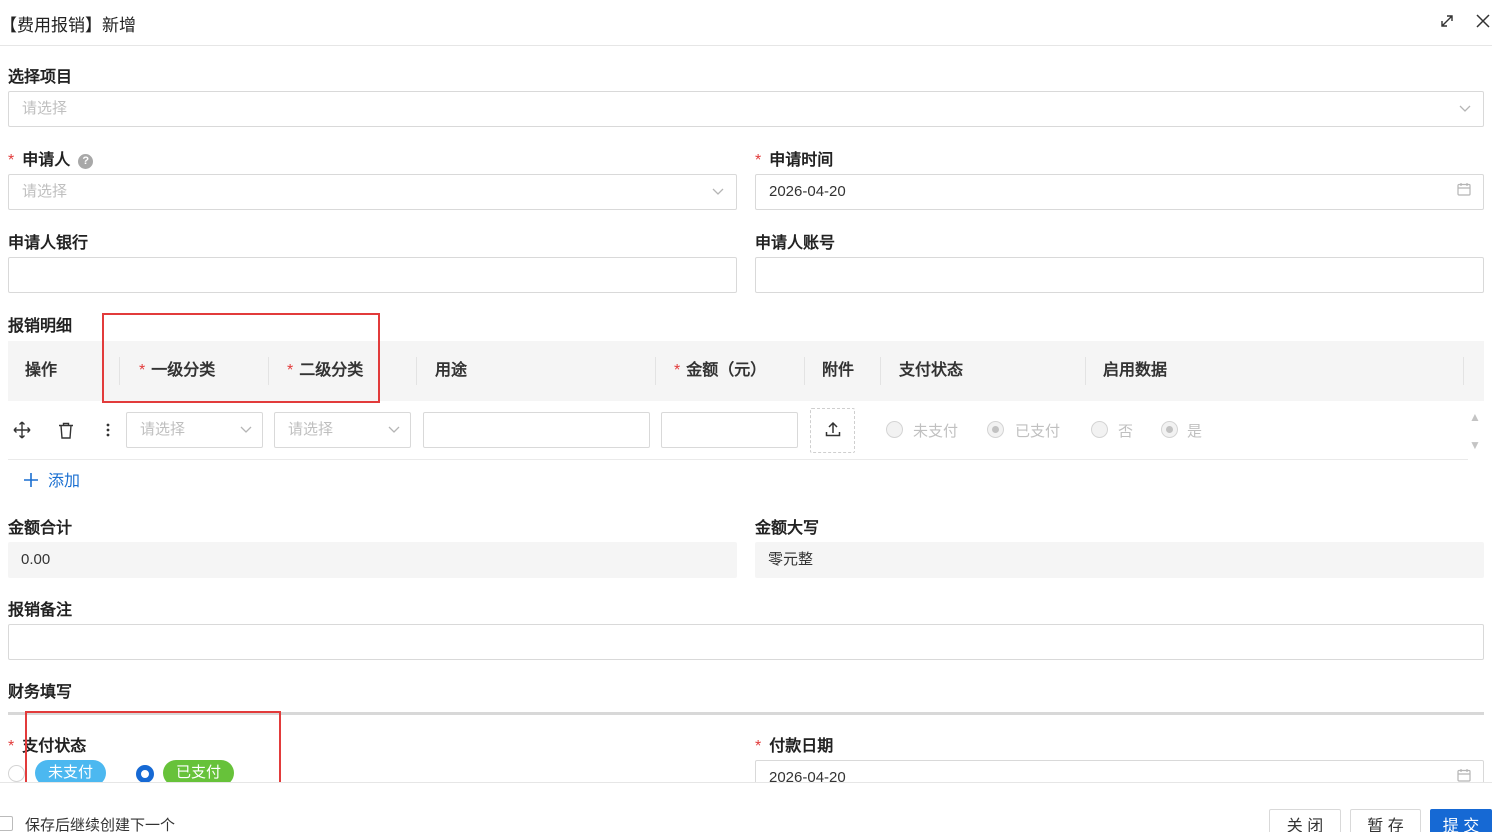  Describe the element at coordinates (720, 370) in the screenshot. I see `col-amount: * 金额（元）` at that location.